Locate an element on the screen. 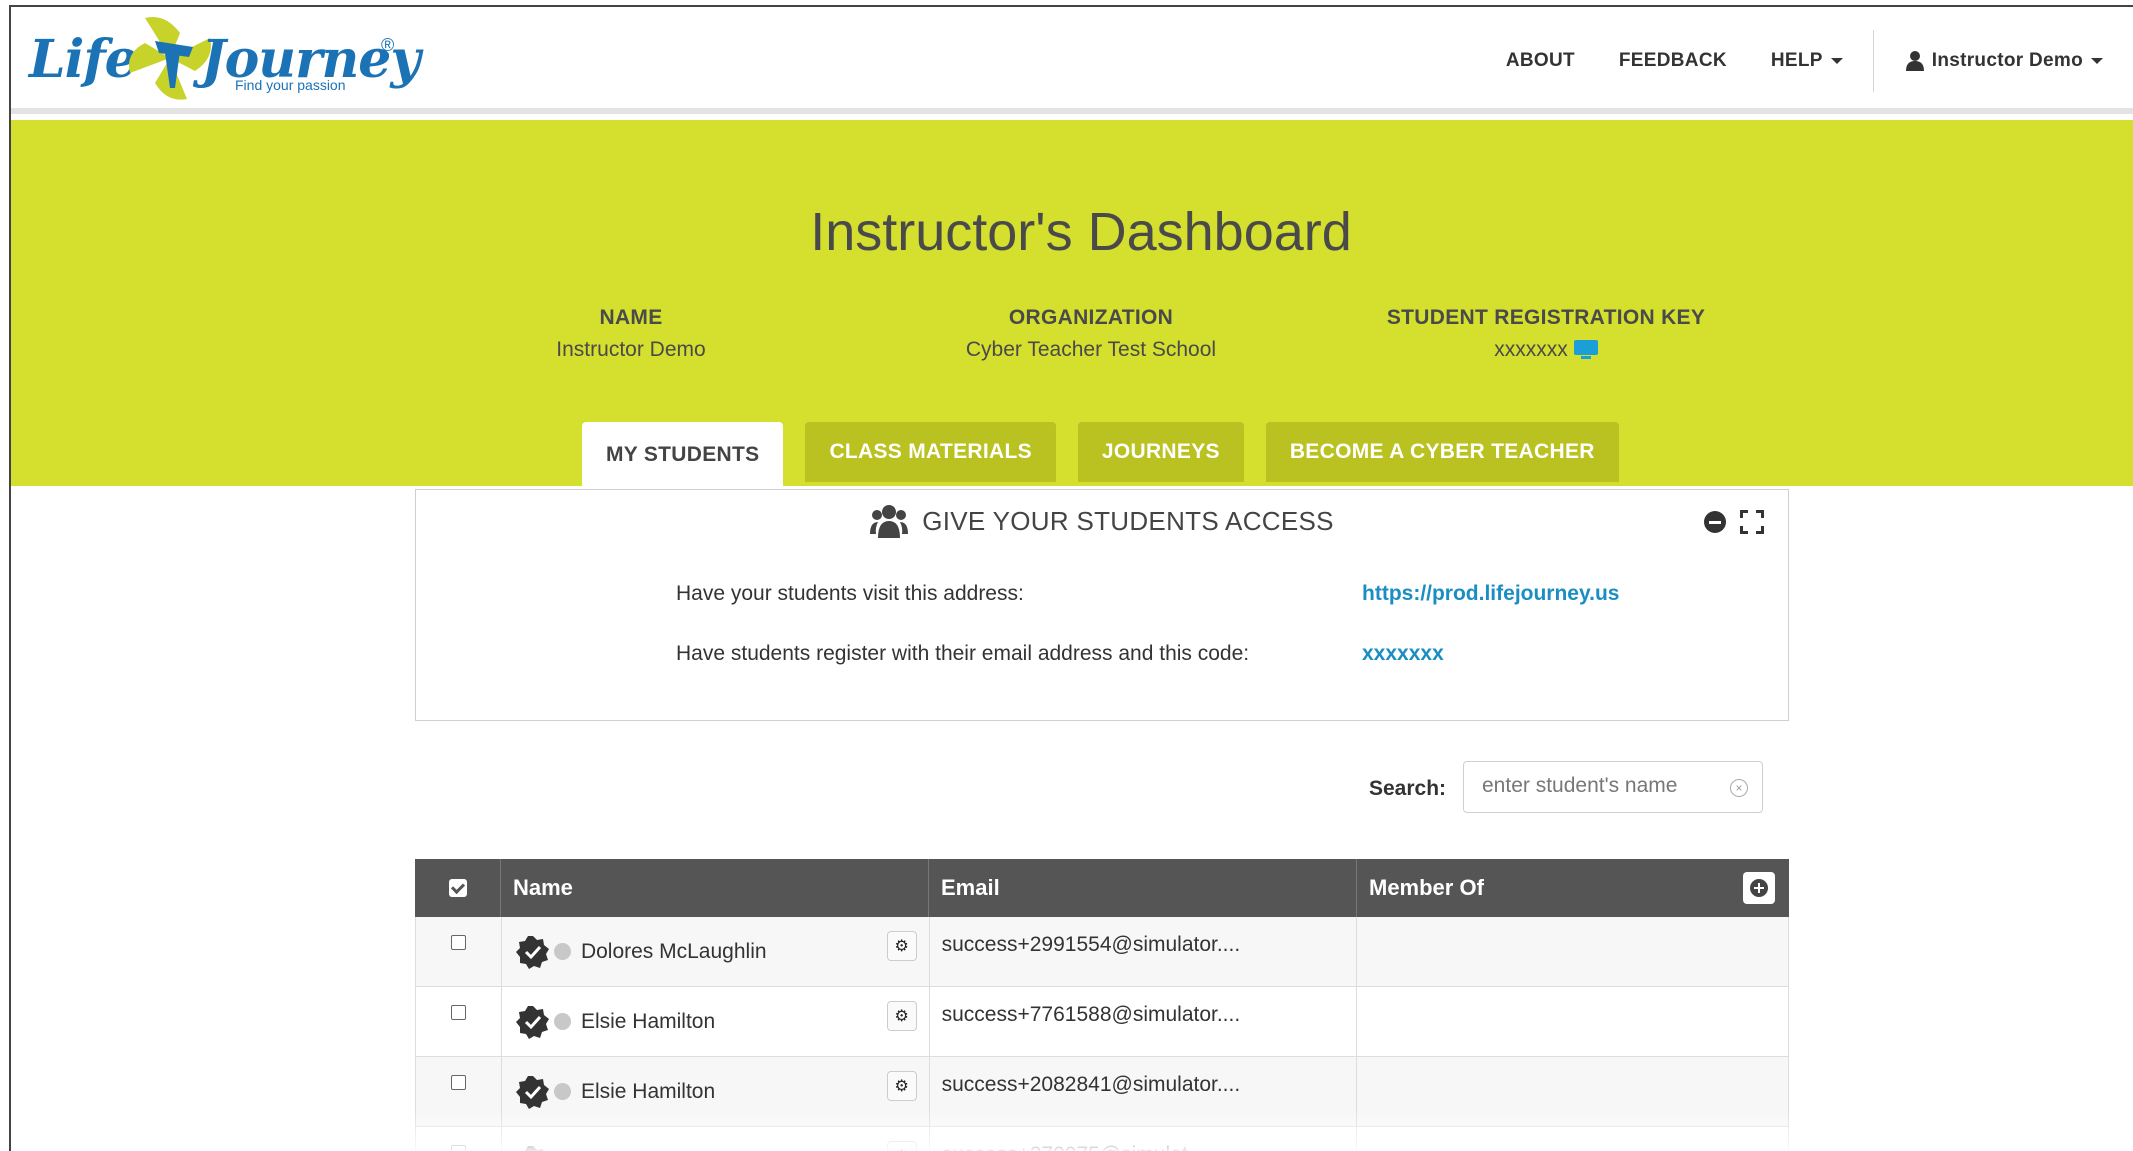 This screenshot has height=1151, width=2133. lifejourney-logo: Life Journey ® Find your passion is located at coordinates (225, 58).